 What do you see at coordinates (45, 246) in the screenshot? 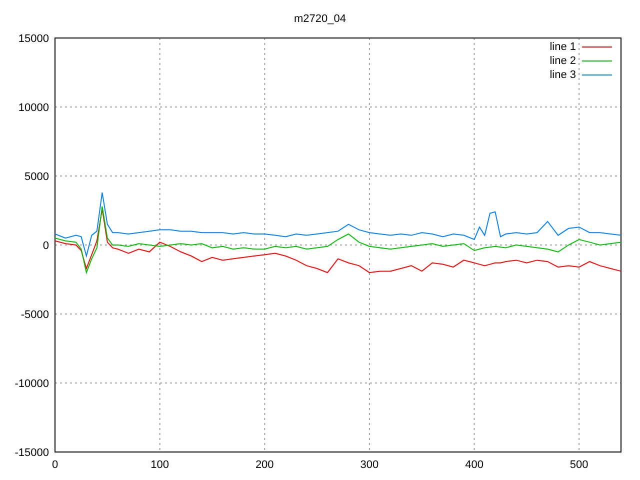
I see `y-tick-label: 0` at bounding box center [45, 246].